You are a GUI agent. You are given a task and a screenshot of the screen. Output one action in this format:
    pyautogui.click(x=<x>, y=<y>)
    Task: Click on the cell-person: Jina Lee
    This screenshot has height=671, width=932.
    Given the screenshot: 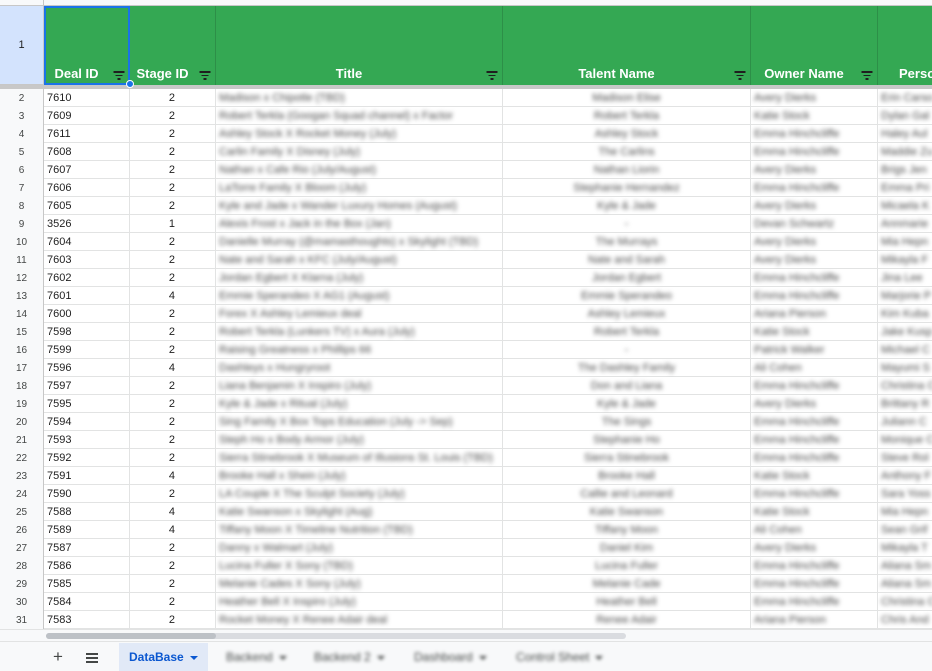 What is the action you would take?
    pyautogui.click(x=905, y=278)
    